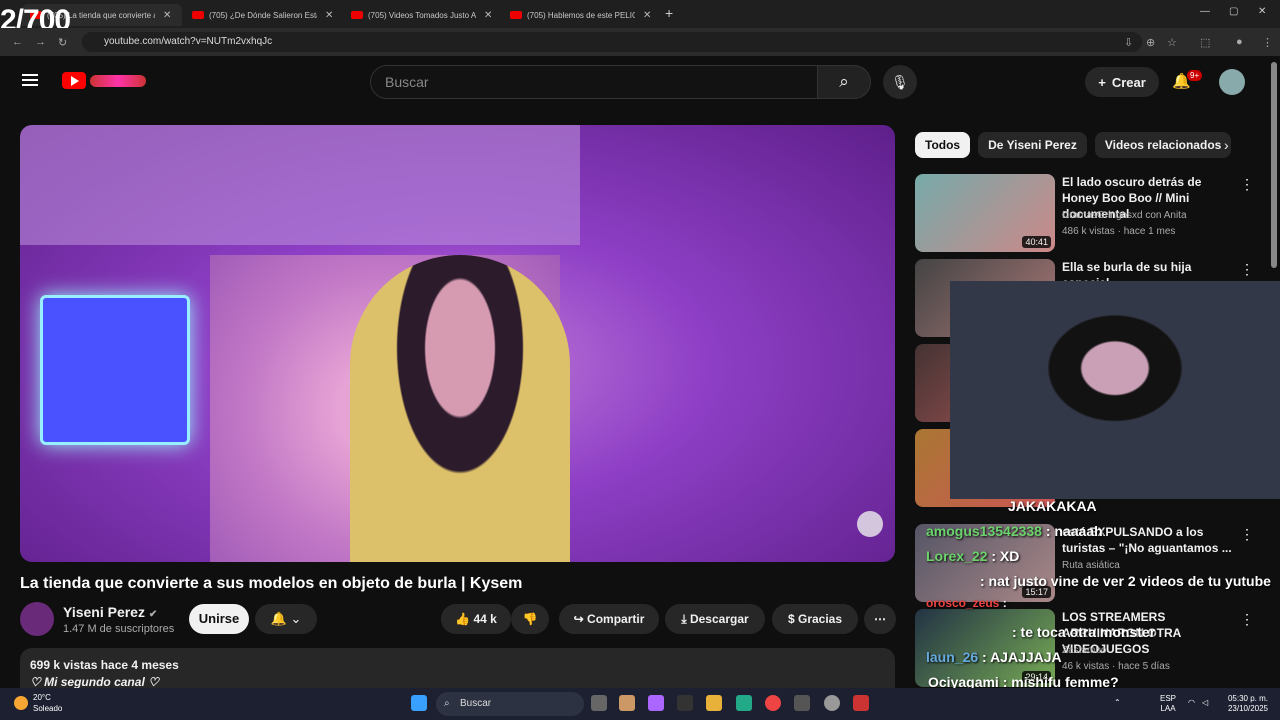  I want to click on search-input: Buscar, so click(594, 82).